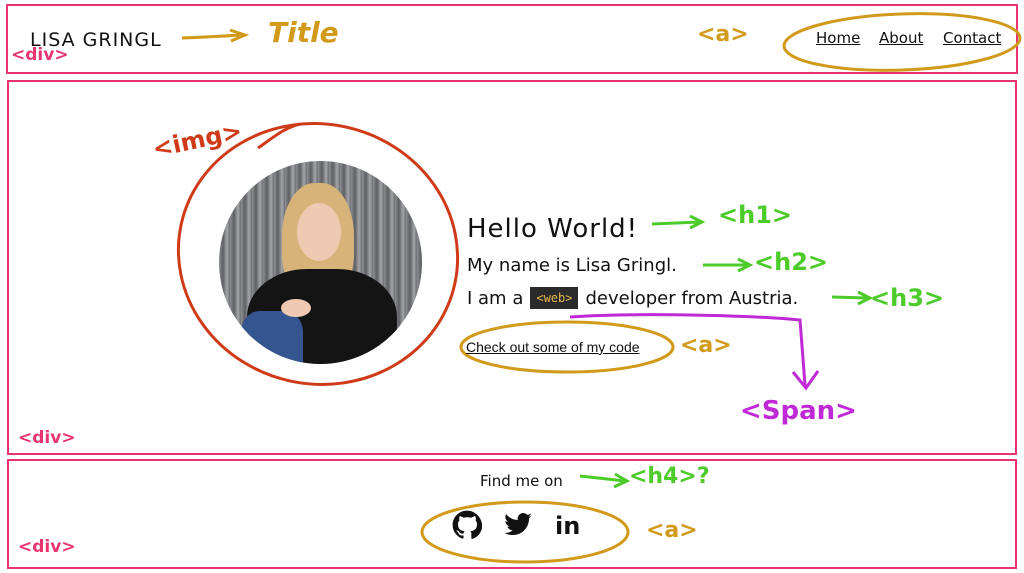 Image resolution: width=1024 pixels, height=573 pixels. Describe the element at coordinates (907, 298) in the screenshot. I see `h3-annotation: <h3>` at that location.